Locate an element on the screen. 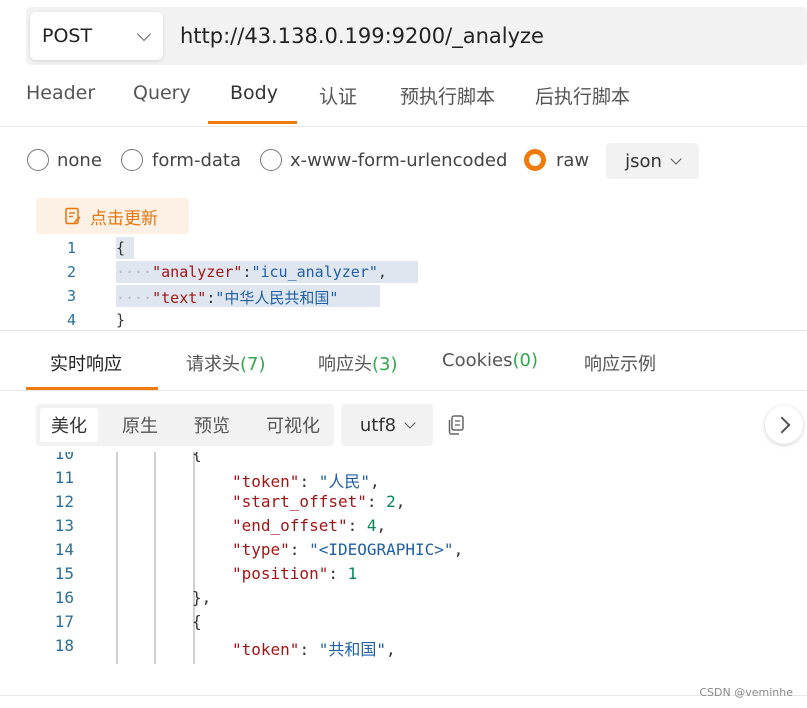 The image size is (807, 708). radio-urlencoded is located at coordinates (271, 160).